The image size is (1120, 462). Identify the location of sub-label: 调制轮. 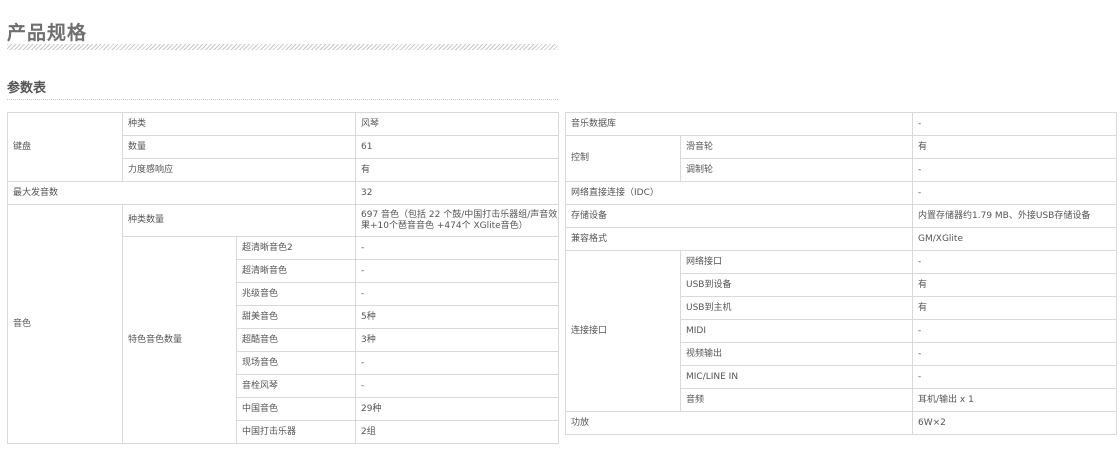
(796, 170).